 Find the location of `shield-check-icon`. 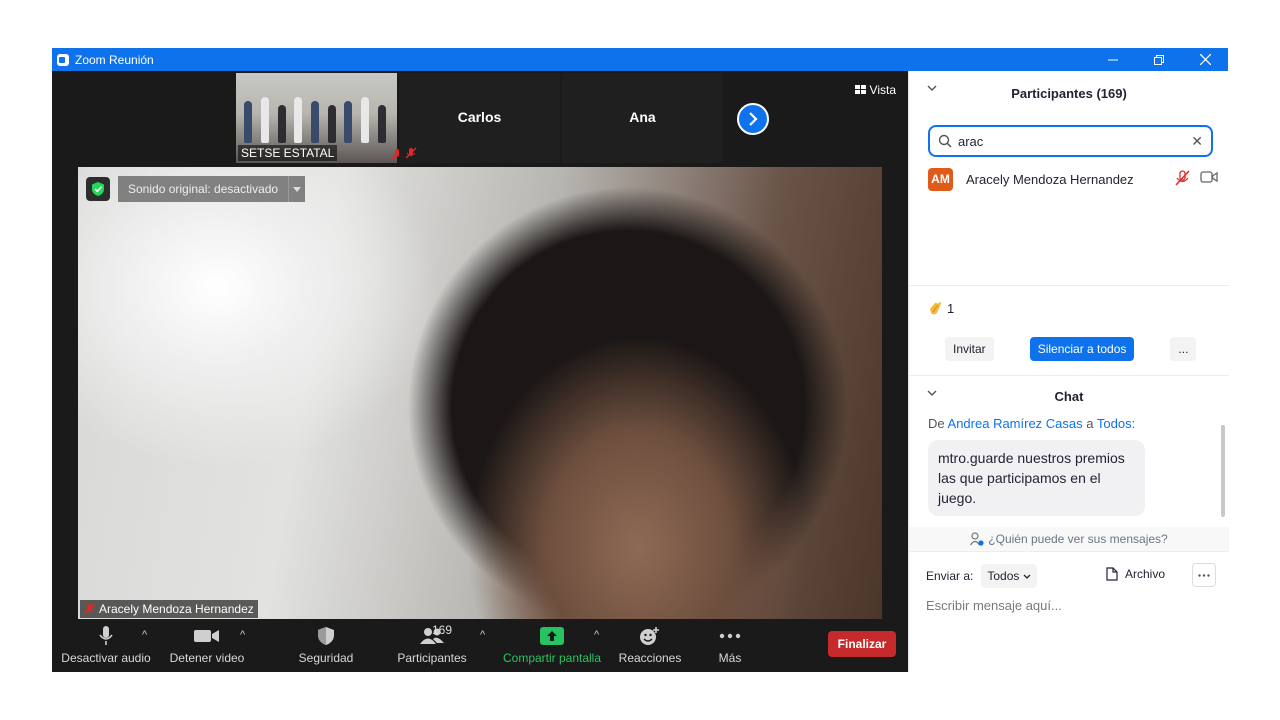

shield-check-icon is located at coordinates (98, 189).